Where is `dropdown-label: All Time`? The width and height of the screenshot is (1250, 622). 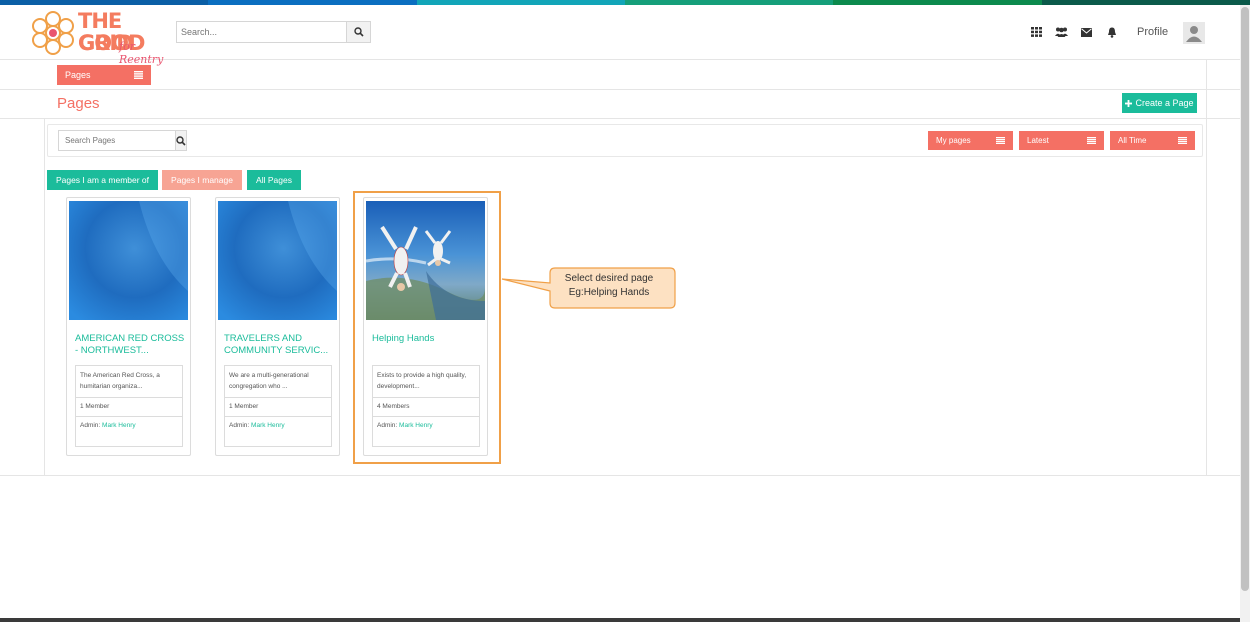 dropdown-label: All Time is located at coordinates (1132, 140).